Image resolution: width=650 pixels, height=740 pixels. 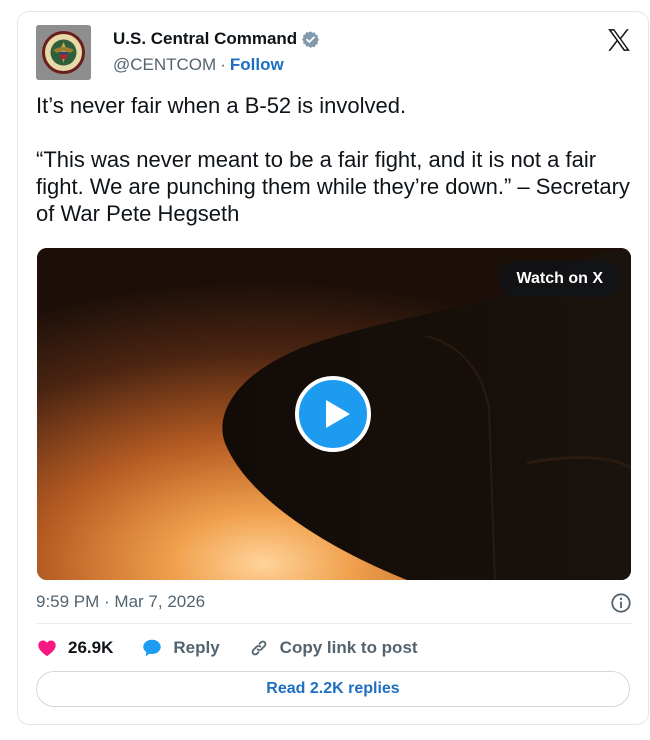 What do you see at coordinates (91, 647) in the screenshot?
I see `like-count: 26.9K` at bounding box center [91, 647].